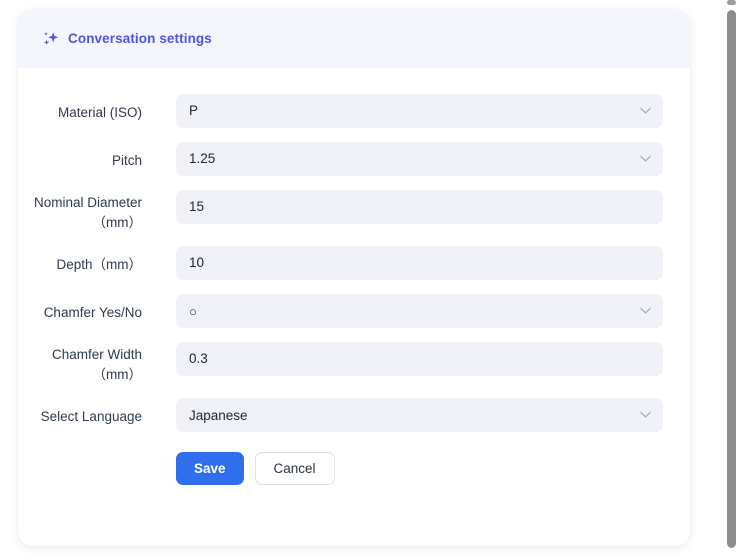 The image size is (739, 558). I want to click on card-header: Conversation settings, so click(354, 39).